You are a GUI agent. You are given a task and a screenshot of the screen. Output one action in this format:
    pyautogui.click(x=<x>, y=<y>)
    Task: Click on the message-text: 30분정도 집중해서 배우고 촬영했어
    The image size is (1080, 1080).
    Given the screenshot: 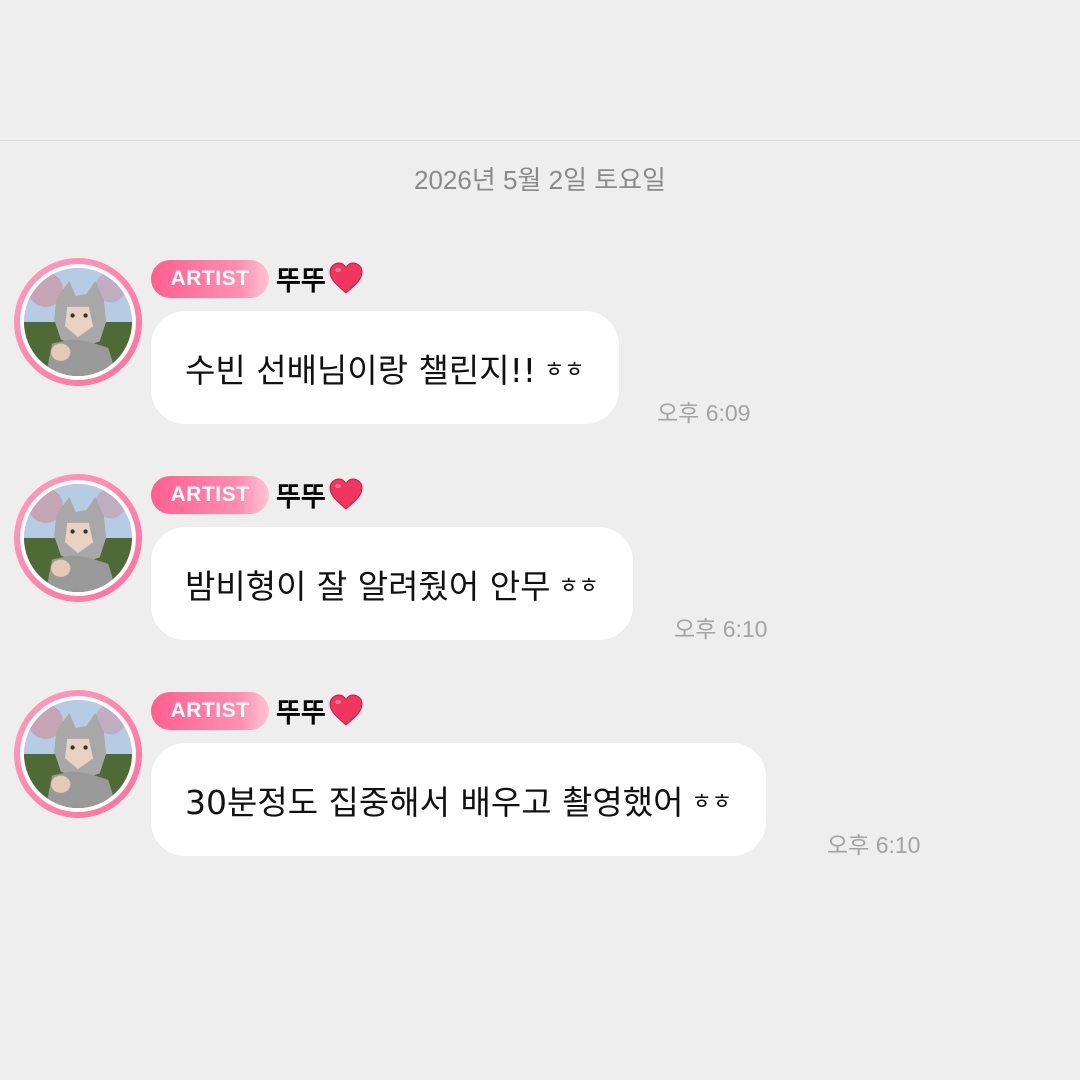 What is the action you would take?
    pyautogui.click(x=434, y=802)
    